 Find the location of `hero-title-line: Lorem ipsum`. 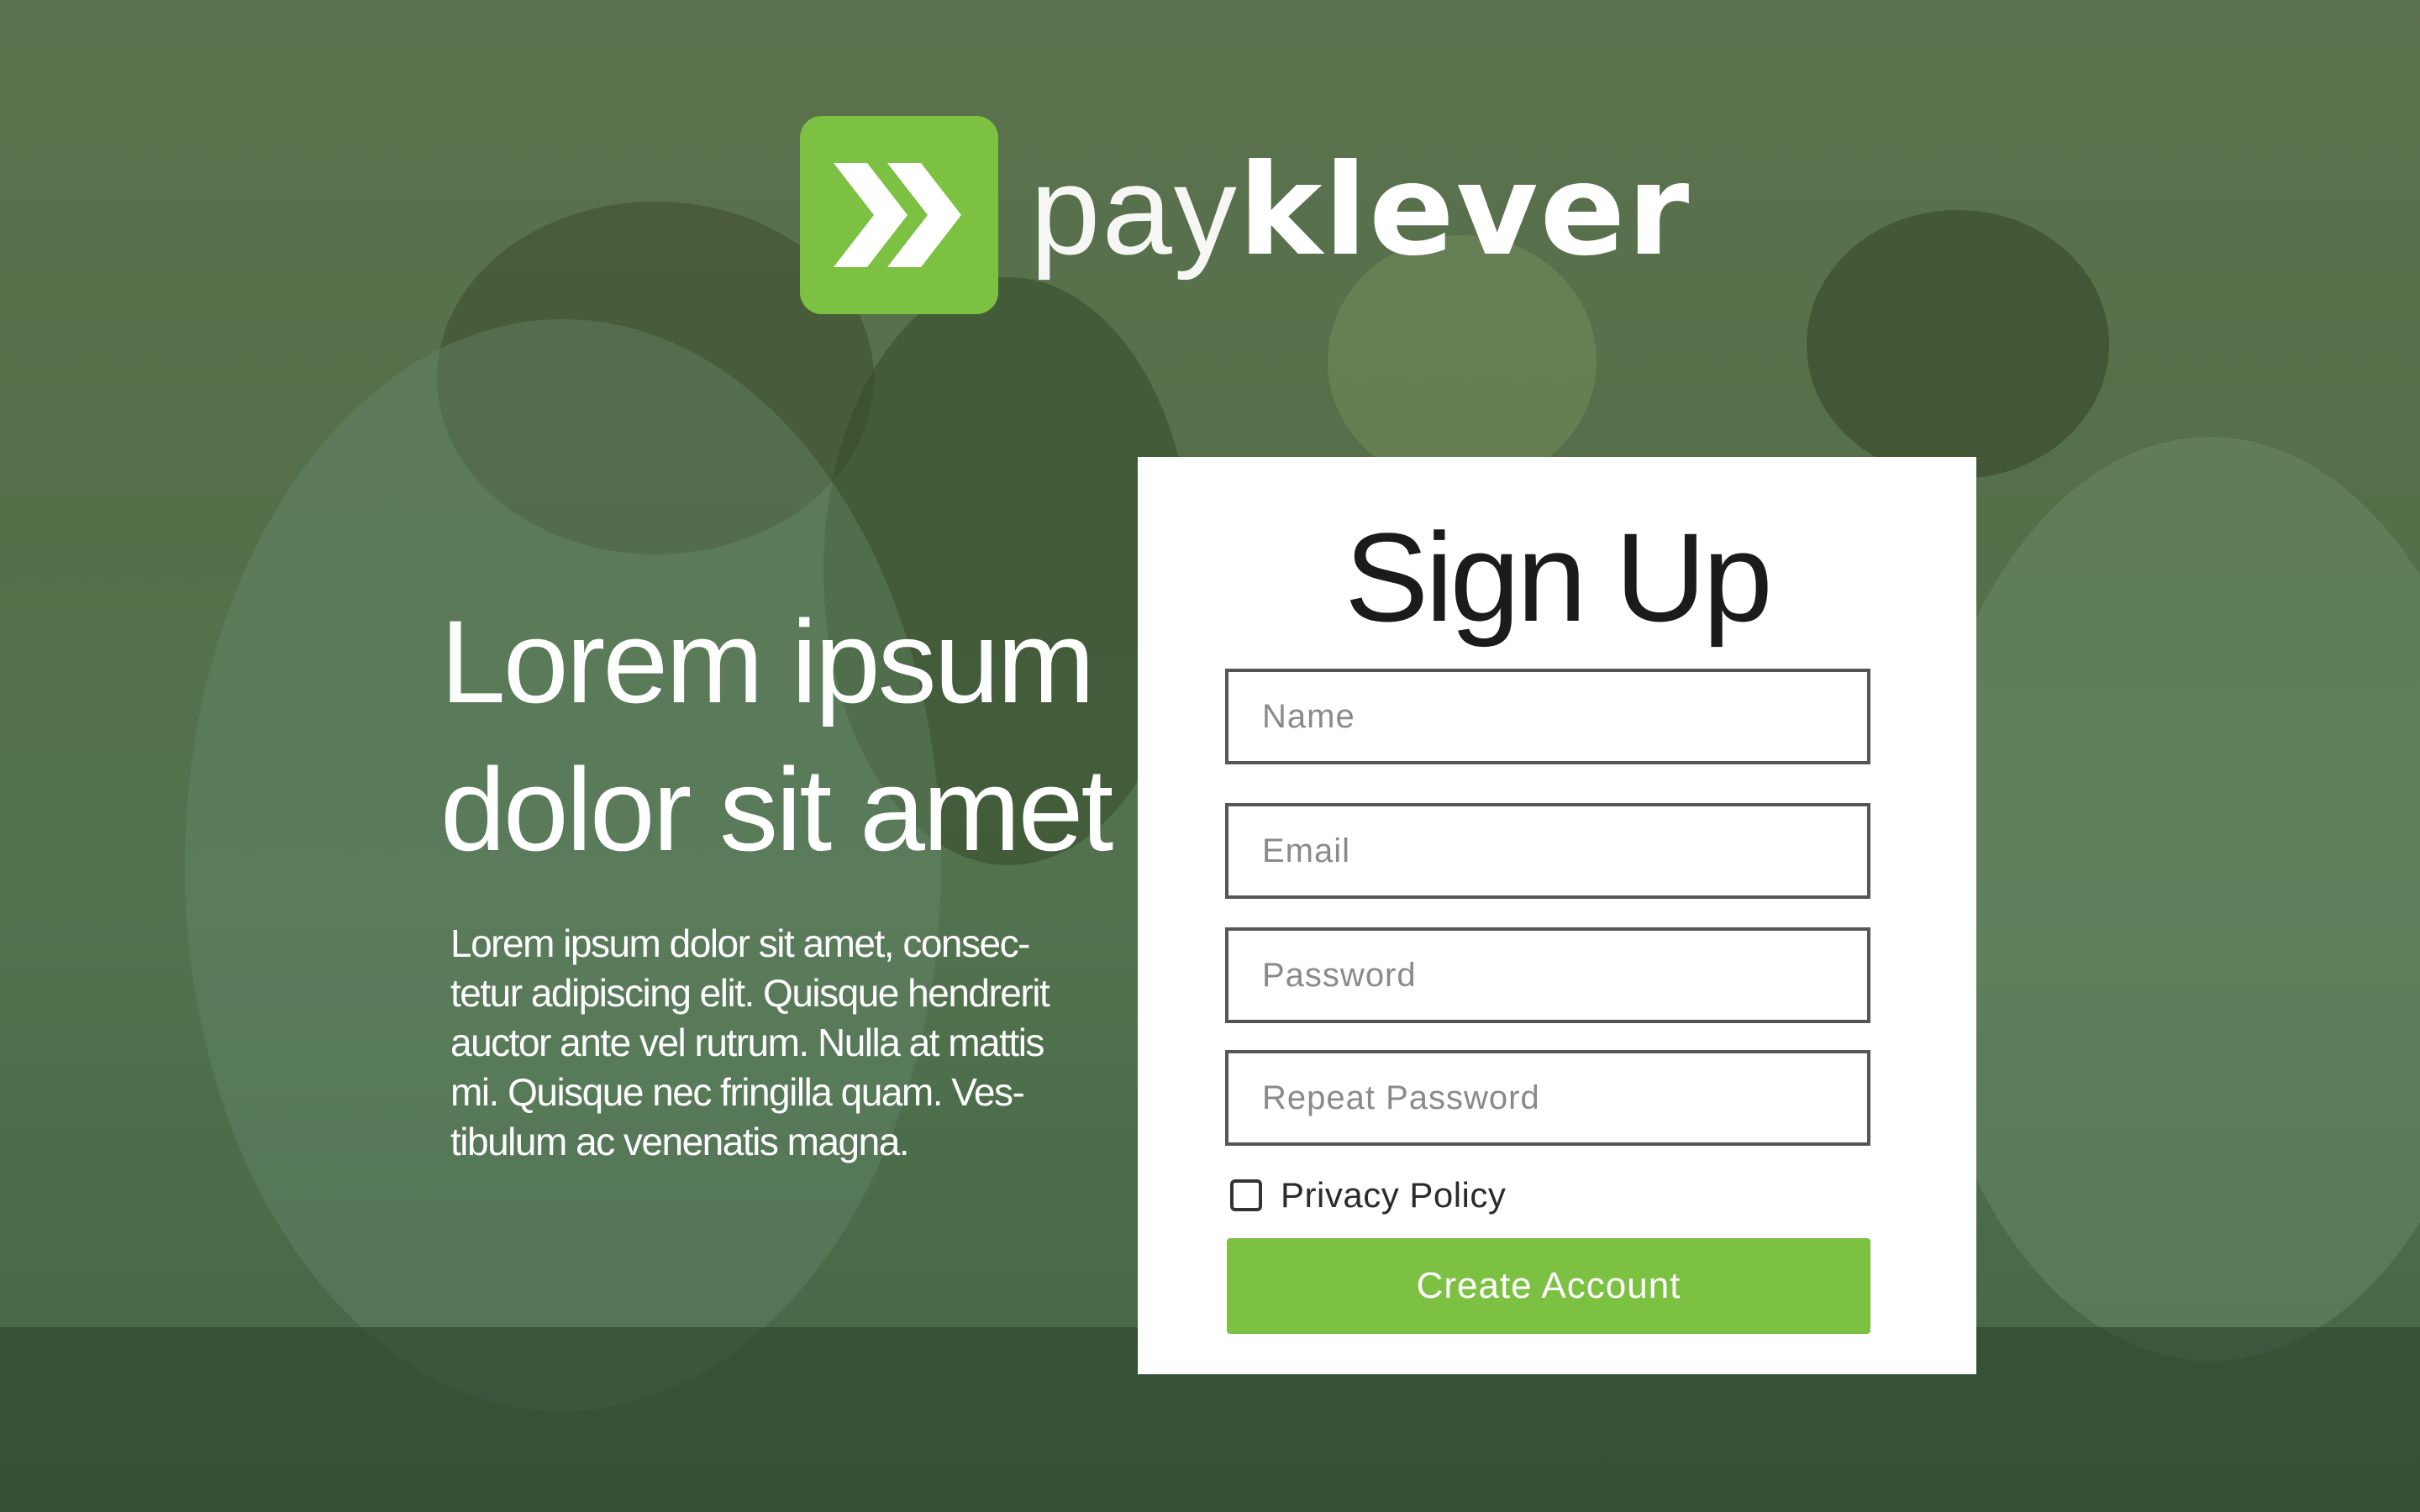

hero-title-line: Lorem ipsum is located at coordinates (767, 661).